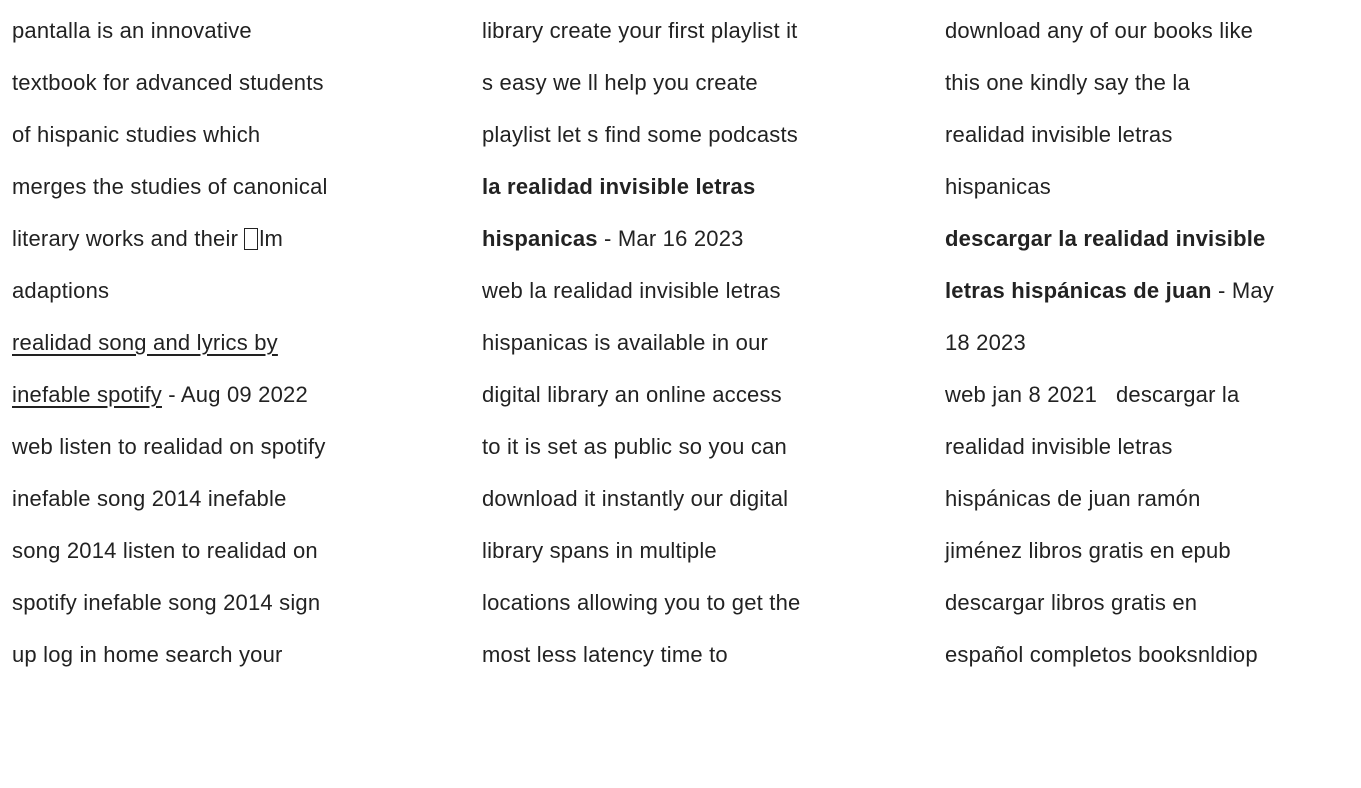  What do you see at coordinates (985, 342) in the screenshot?
I see `text-line: 18 2023` at bounding box center [985, 342].